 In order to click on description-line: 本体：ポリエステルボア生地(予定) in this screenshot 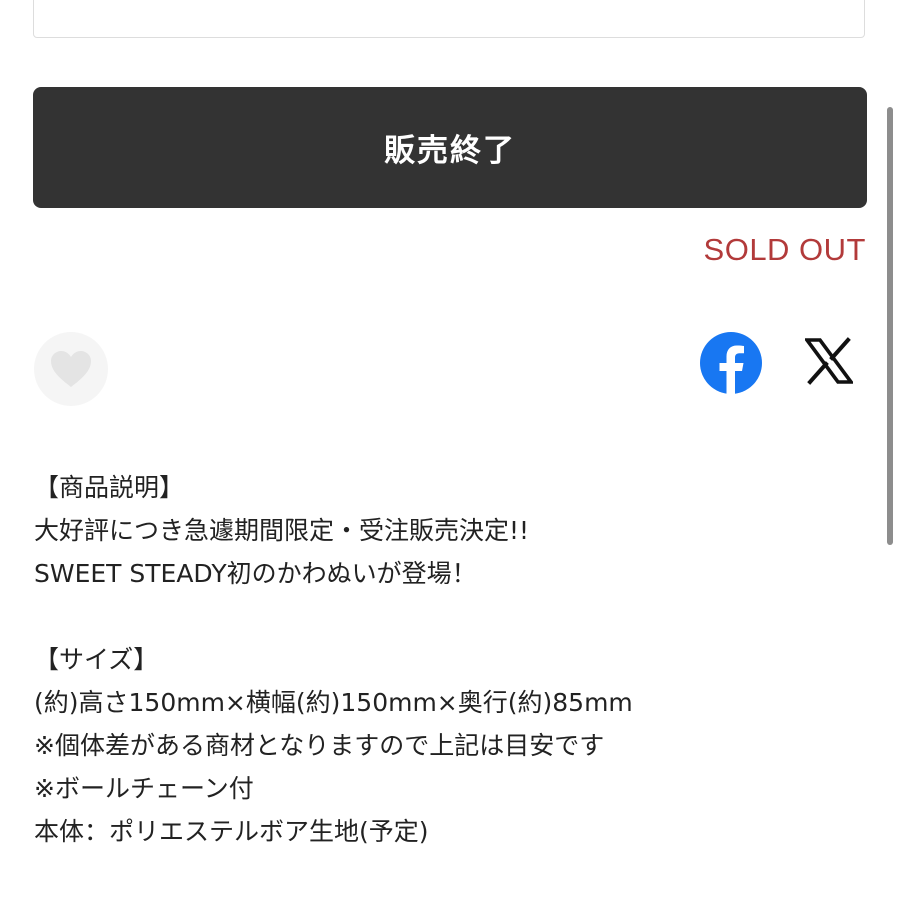, I will do `click(231, 831)`.